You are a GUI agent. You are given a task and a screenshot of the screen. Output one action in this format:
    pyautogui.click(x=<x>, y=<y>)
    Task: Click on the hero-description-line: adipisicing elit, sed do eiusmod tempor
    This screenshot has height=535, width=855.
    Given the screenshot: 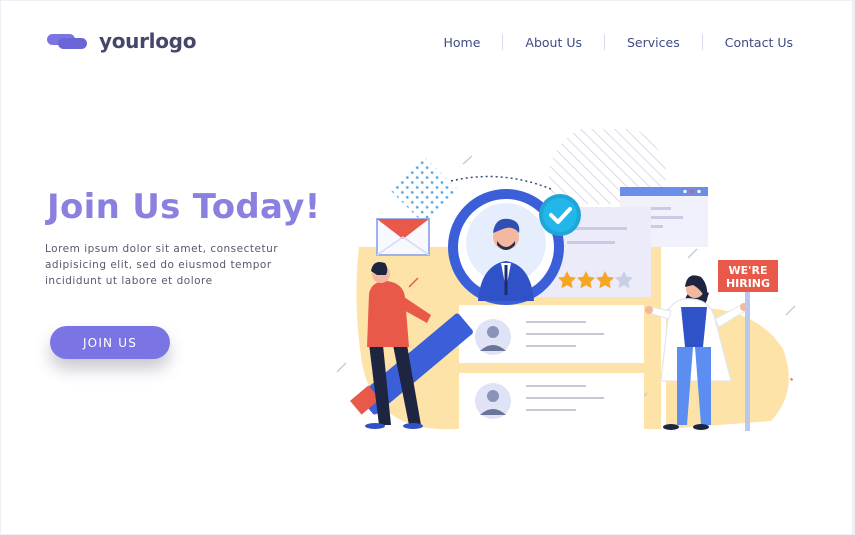 What is the action you would take?
    pyautogui.click(x=158, y=265)
    